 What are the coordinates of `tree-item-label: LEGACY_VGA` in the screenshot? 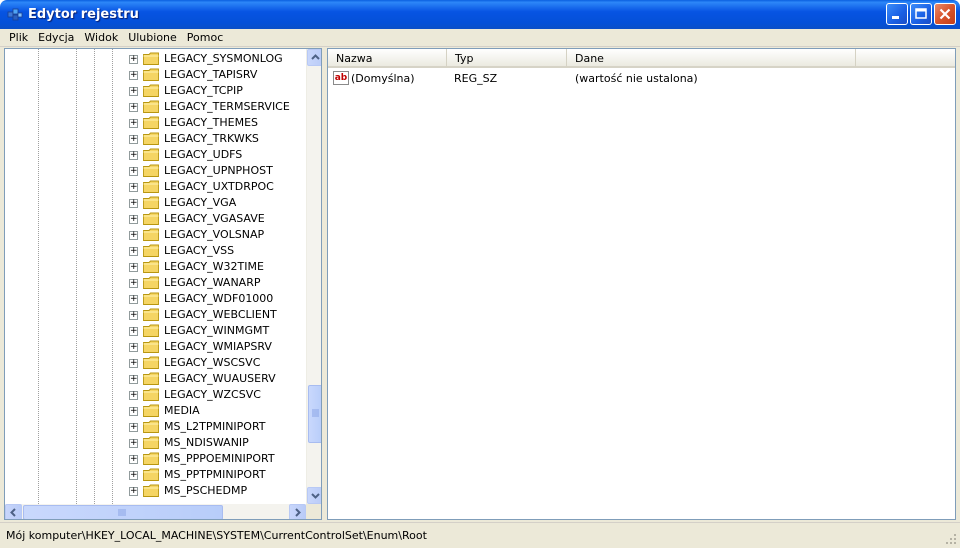 It's located at (200, 202).